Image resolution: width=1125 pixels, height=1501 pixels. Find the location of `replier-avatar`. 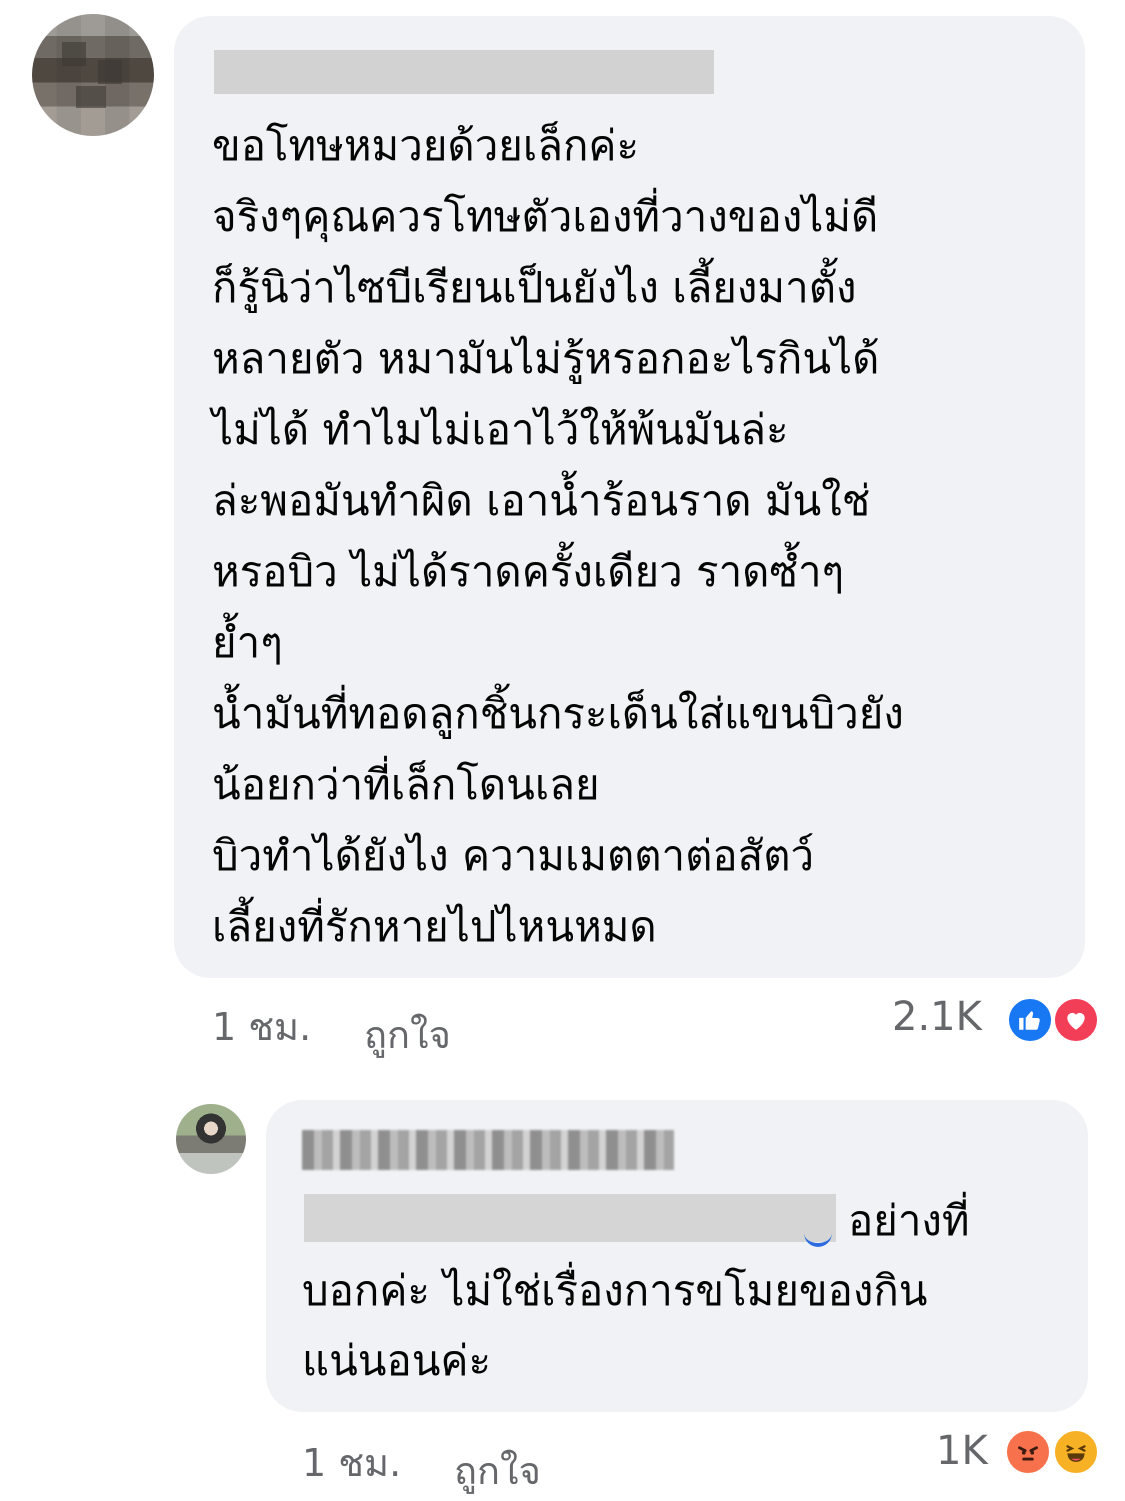

replier-avatar is located at coordinates (211, 1139).